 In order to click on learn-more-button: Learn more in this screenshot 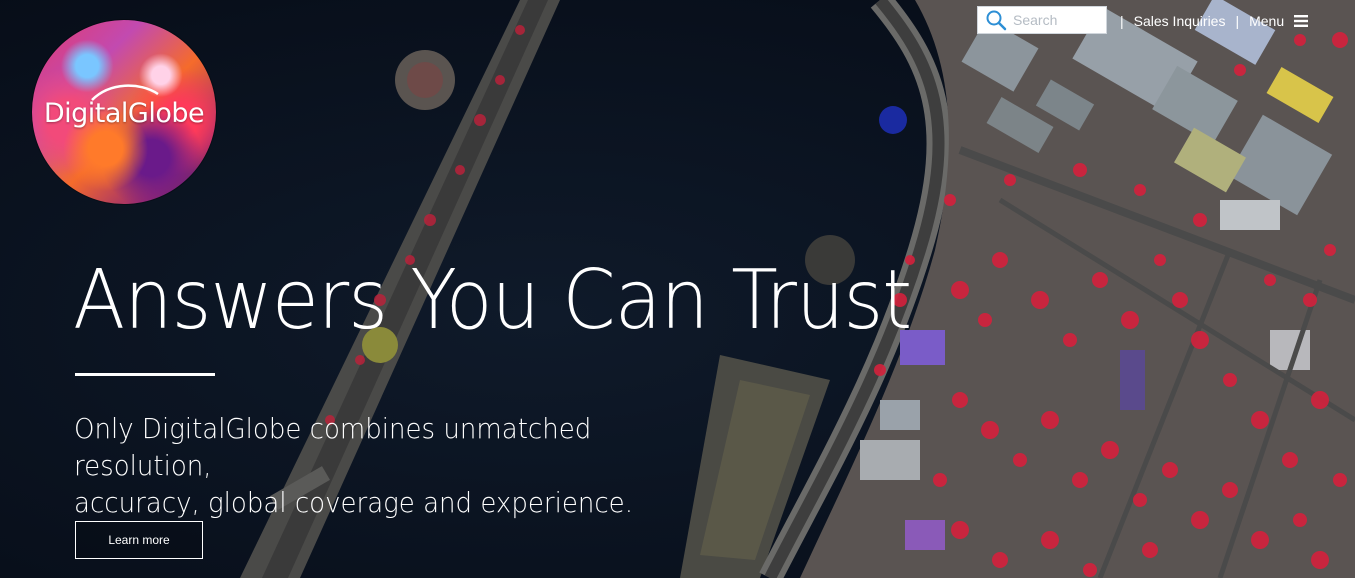, I will do `click(139, 540)`.